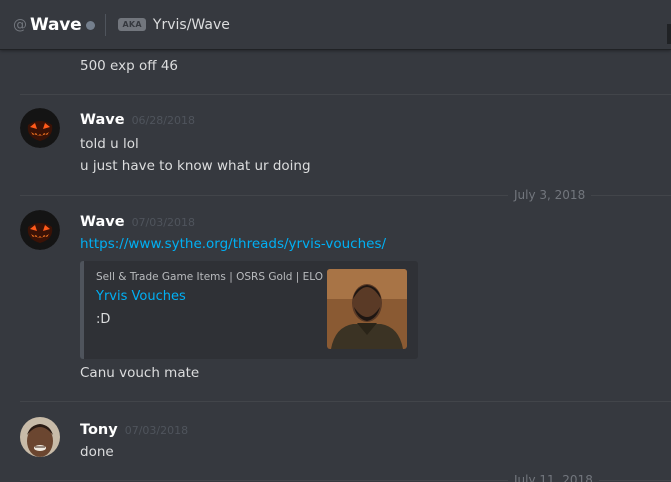 The height and width of the screenshot is (482, 671). I want to click on message-header: Tony 07/03/2018, so click(134, 430).